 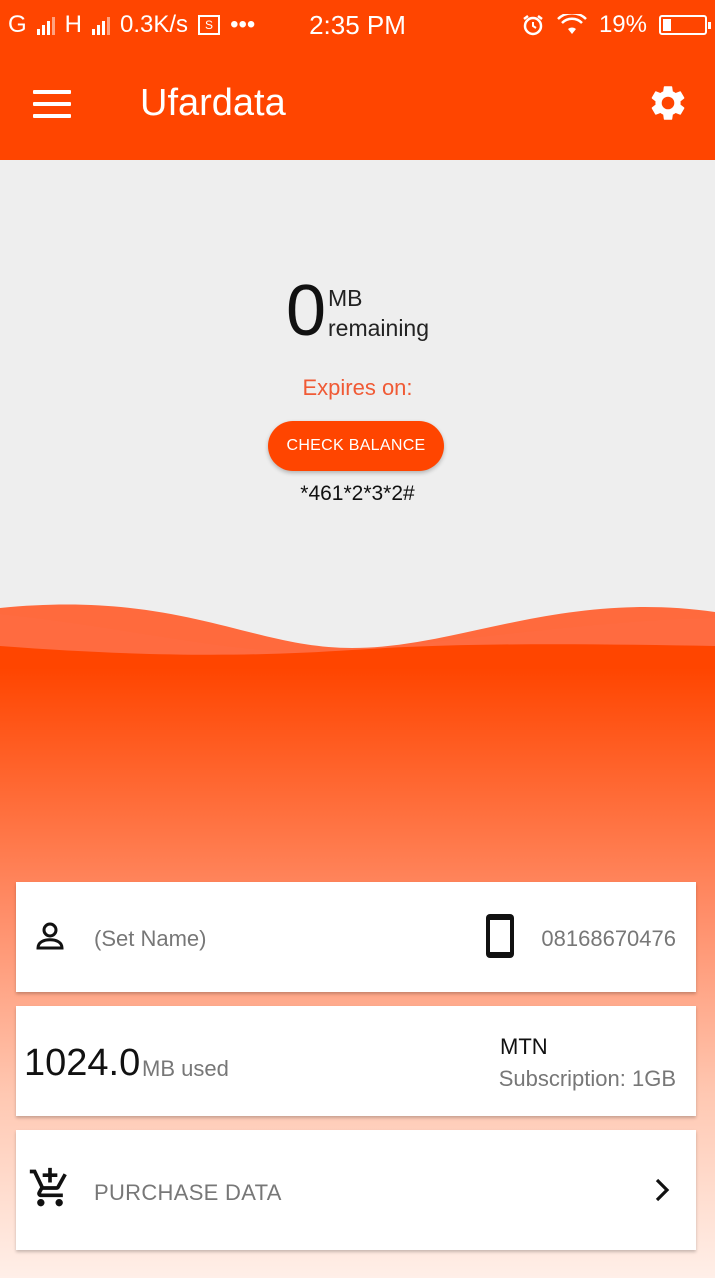 I want to click on phone-number: 08168670476, so click(x=608, y=938).